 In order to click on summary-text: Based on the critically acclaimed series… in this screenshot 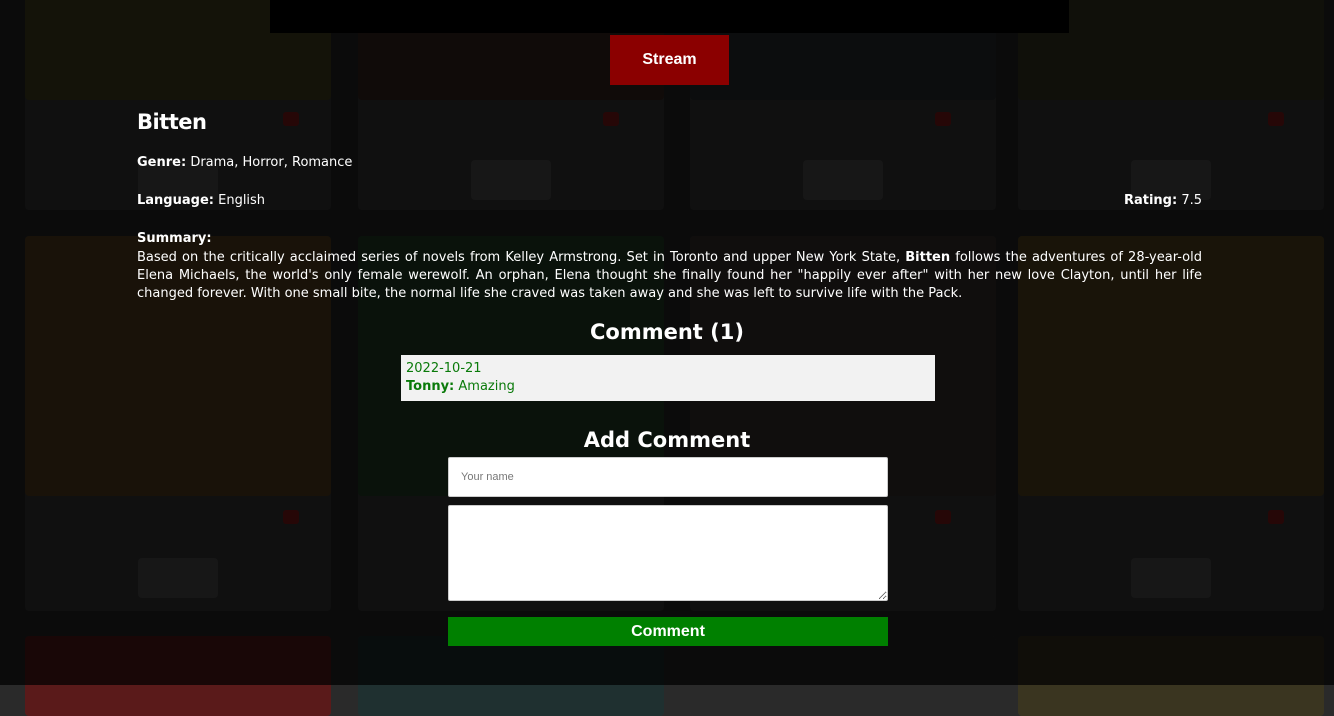, I will do `click(669, 276)`.